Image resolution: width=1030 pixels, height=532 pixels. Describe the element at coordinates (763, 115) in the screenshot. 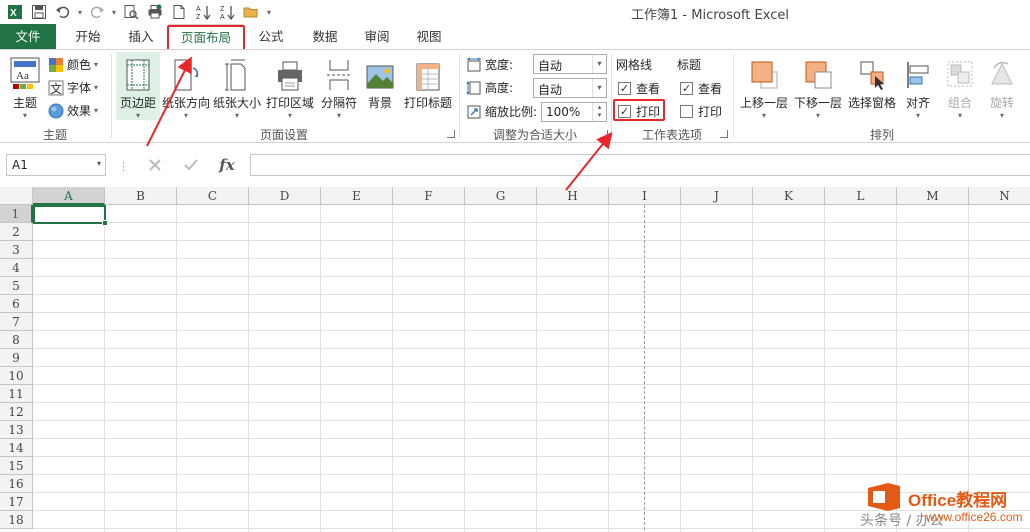

I see `bring-forward-dropdown-icon: ▾` at that location.